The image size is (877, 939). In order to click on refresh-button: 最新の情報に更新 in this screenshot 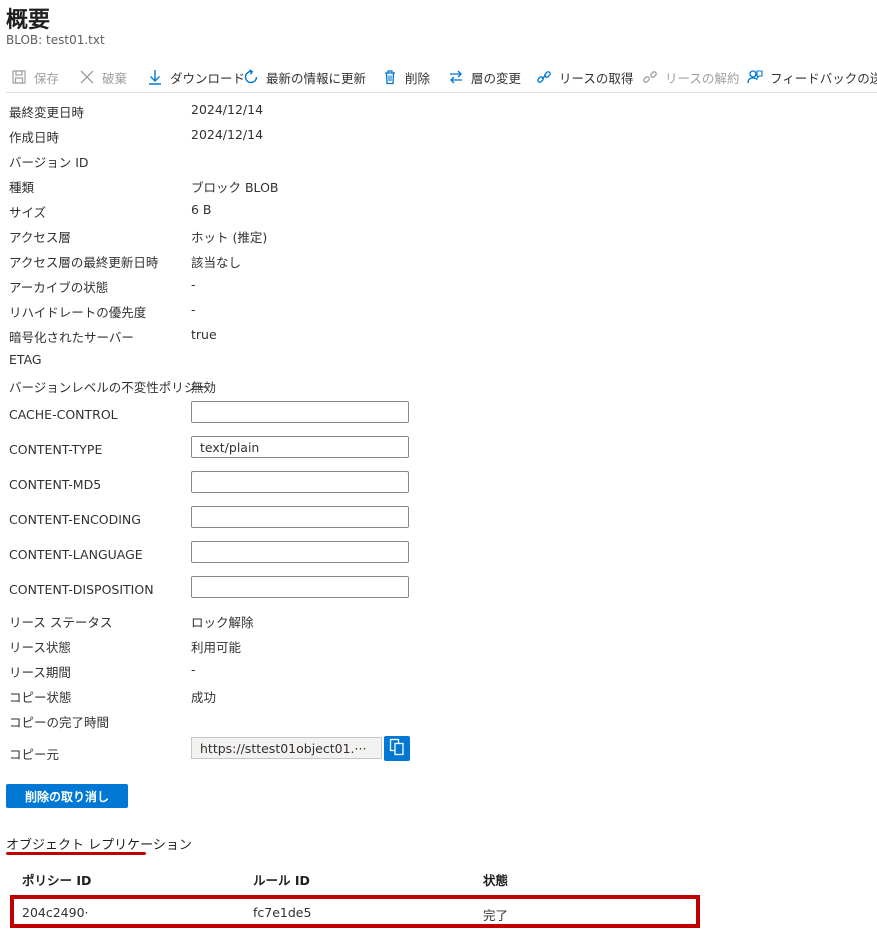, I will do `click(304, 77)`.